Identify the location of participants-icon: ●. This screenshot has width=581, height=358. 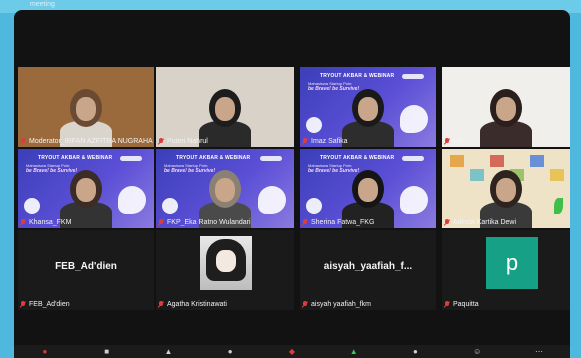
(230, 351).